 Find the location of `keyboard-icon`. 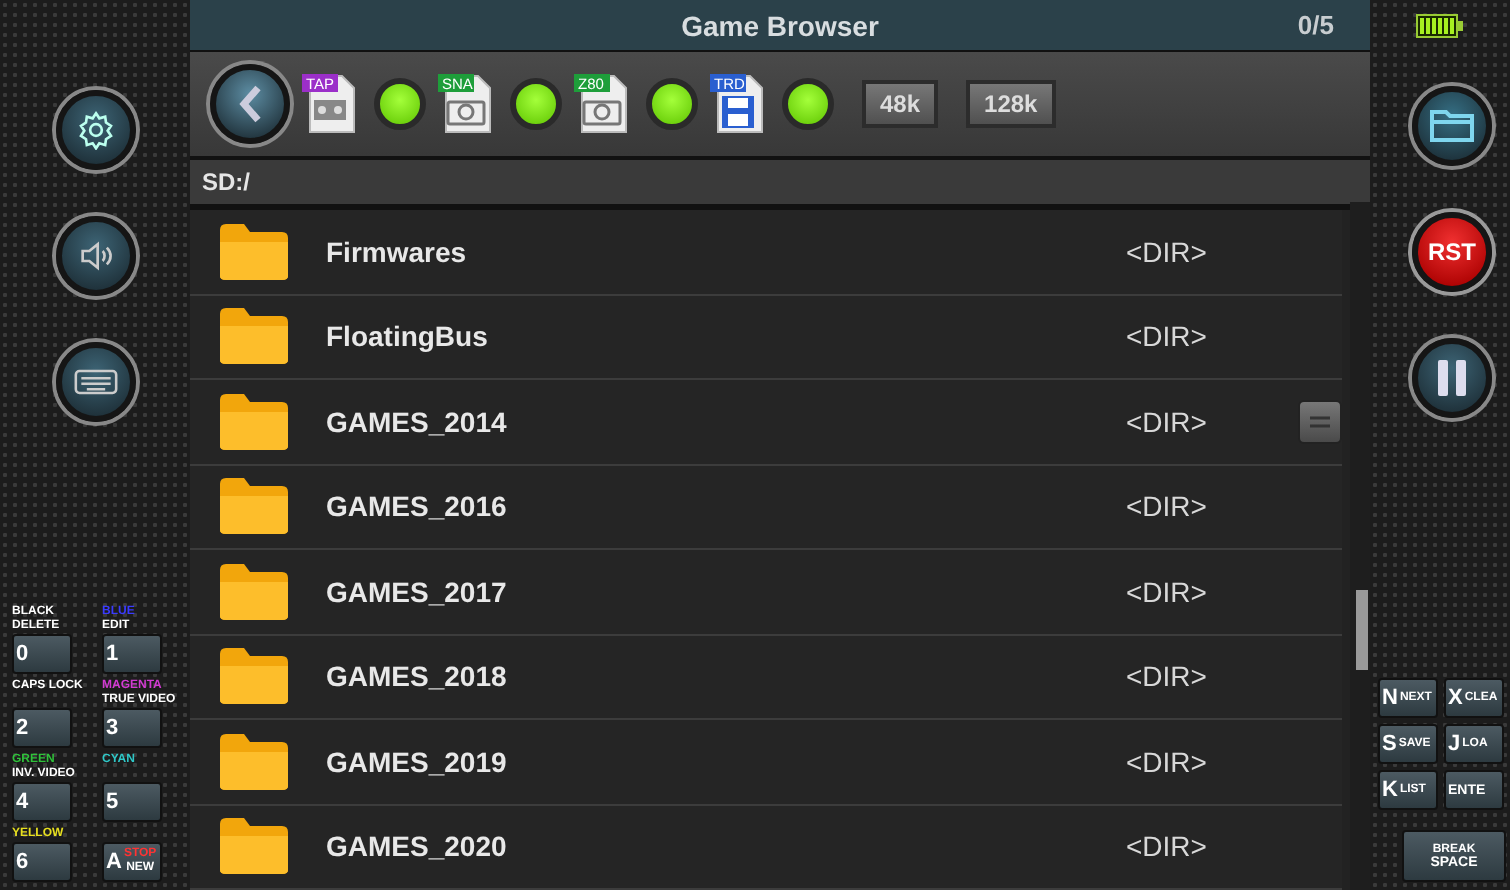

keyboard-icon is located at coordinates (95, 382).